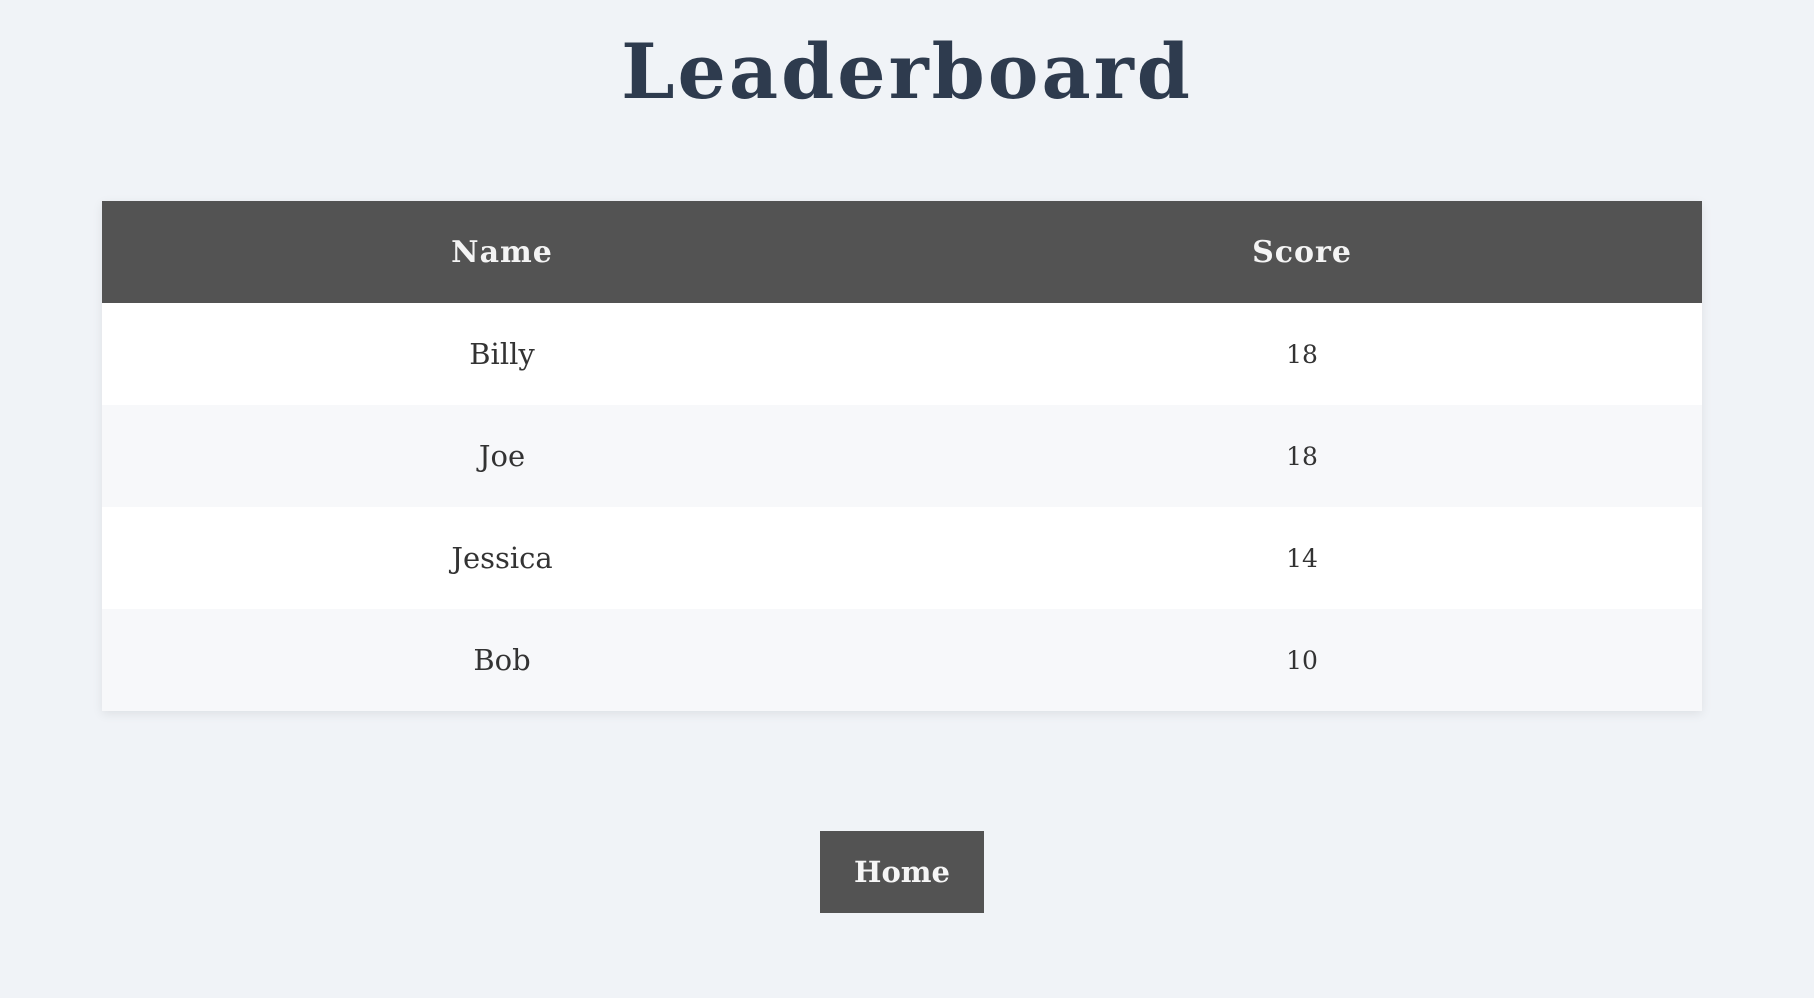 The height and width of the screenshot is (998, 1814). Describe the element at coordinates (1302, 252) in the screenshot. I see `column-header-score: Score` at that location.